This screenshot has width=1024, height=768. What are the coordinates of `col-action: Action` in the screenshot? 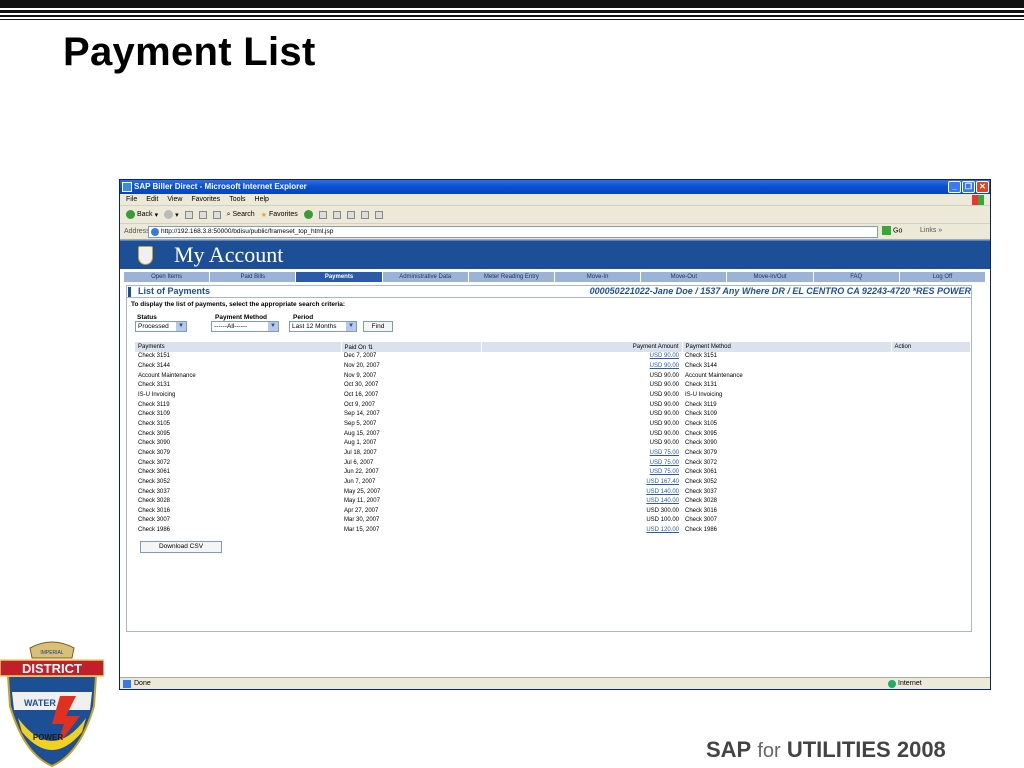 It's located at (931, 347).